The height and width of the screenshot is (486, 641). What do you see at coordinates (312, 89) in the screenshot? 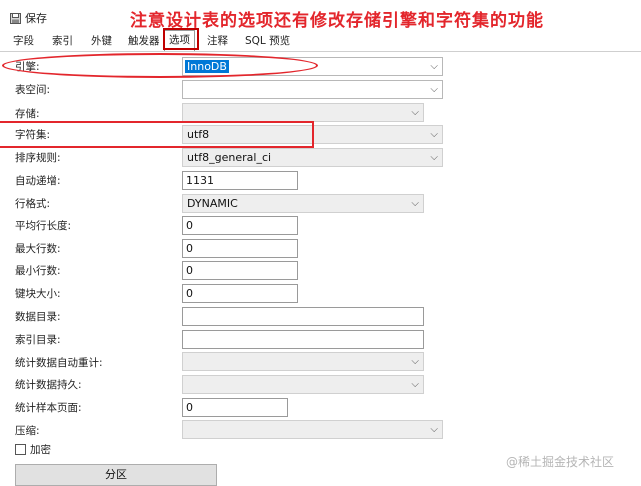
I see `tablespace-select: ⌵` at bounding box center [312, 89].